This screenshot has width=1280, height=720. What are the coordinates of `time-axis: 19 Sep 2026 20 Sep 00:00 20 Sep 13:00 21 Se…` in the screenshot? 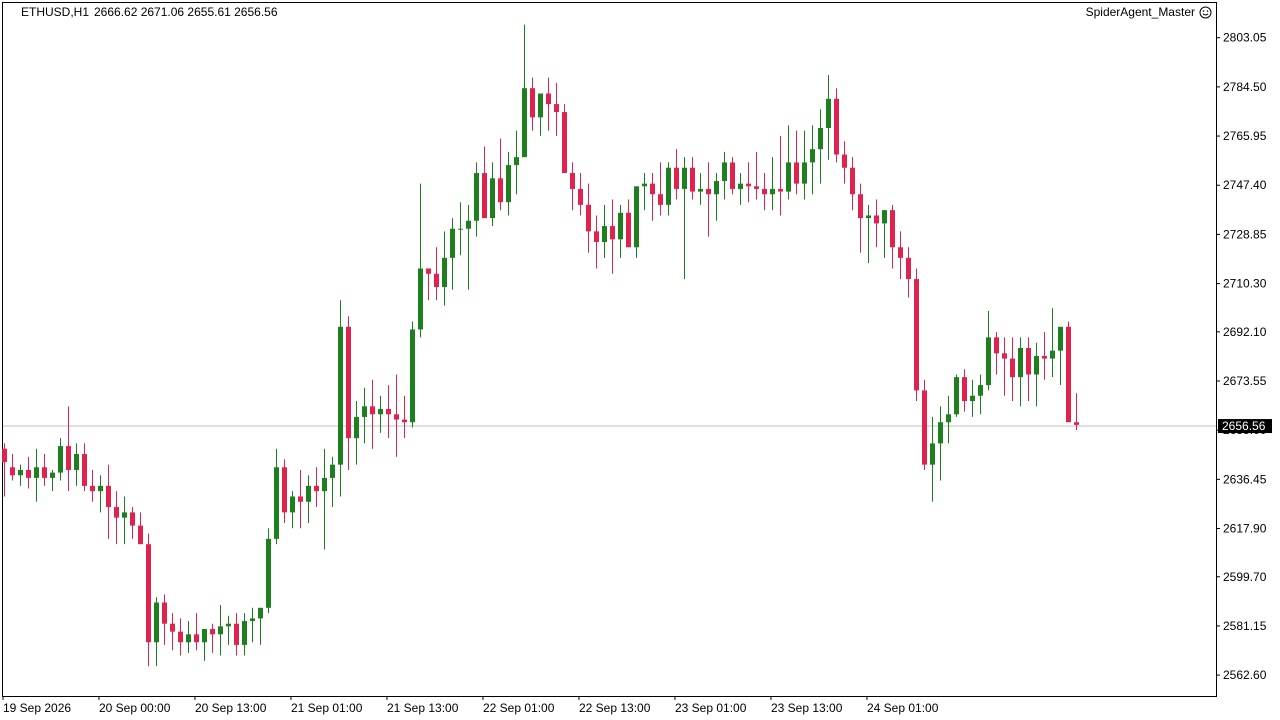 It's located at (470, 705).